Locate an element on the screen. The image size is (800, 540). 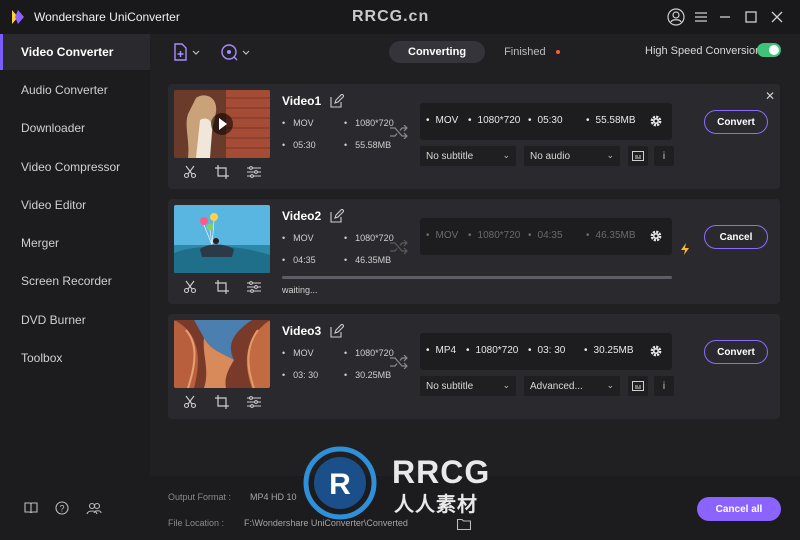
sidebar-item-label: Screen Recorder is located at coordinates (66, 281).